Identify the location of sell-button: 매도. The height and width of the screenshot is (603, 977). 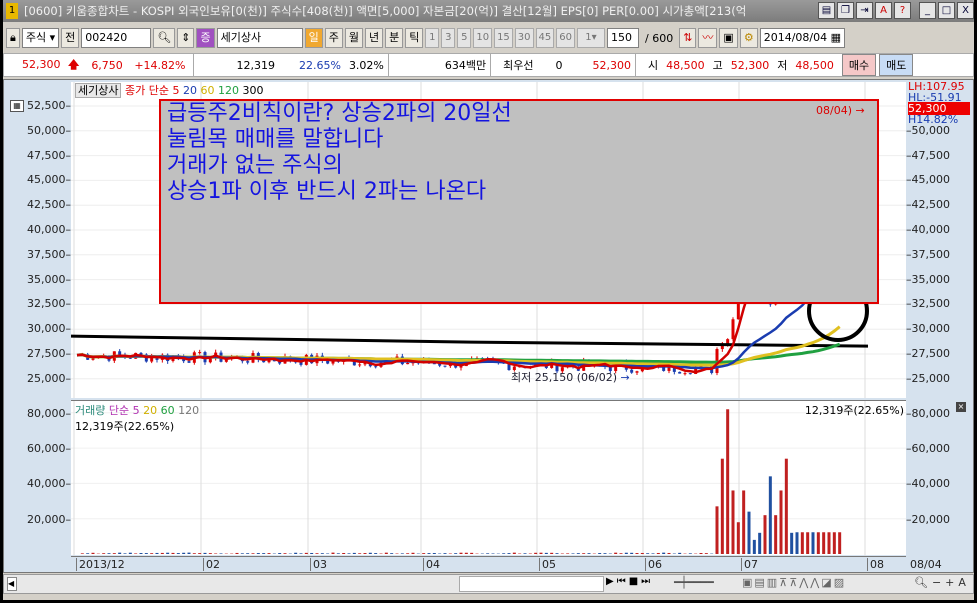
(896, 65).